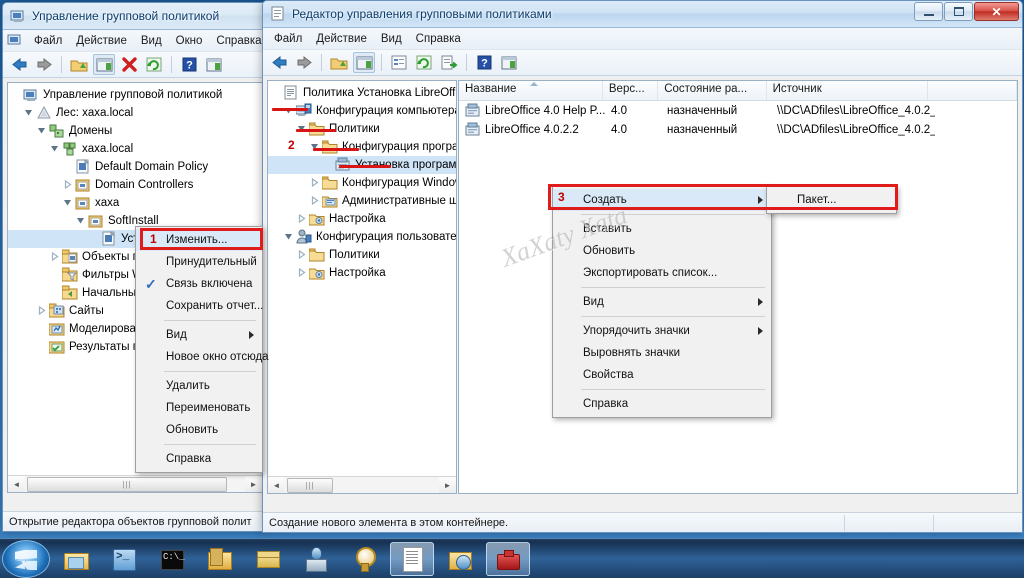  Describe the element at coordinates (531, 90) in the screenshot. I see `column-header-название: Название` at that location.